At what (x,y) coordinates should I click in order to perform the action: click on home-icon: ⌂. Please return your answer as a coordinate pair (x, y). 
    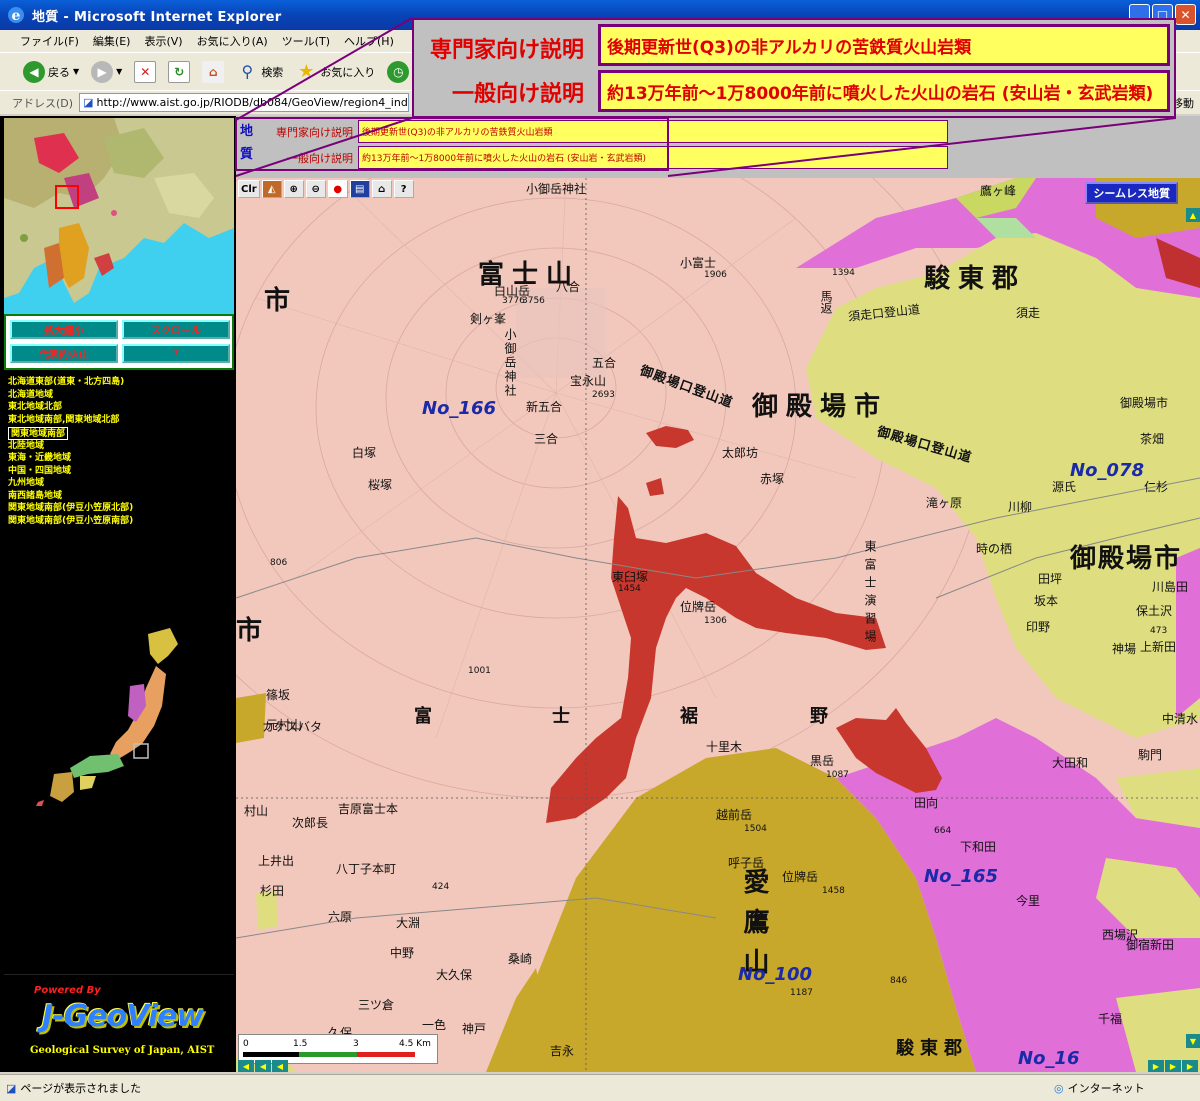
    Looking at the image, I should click on (381, 189).